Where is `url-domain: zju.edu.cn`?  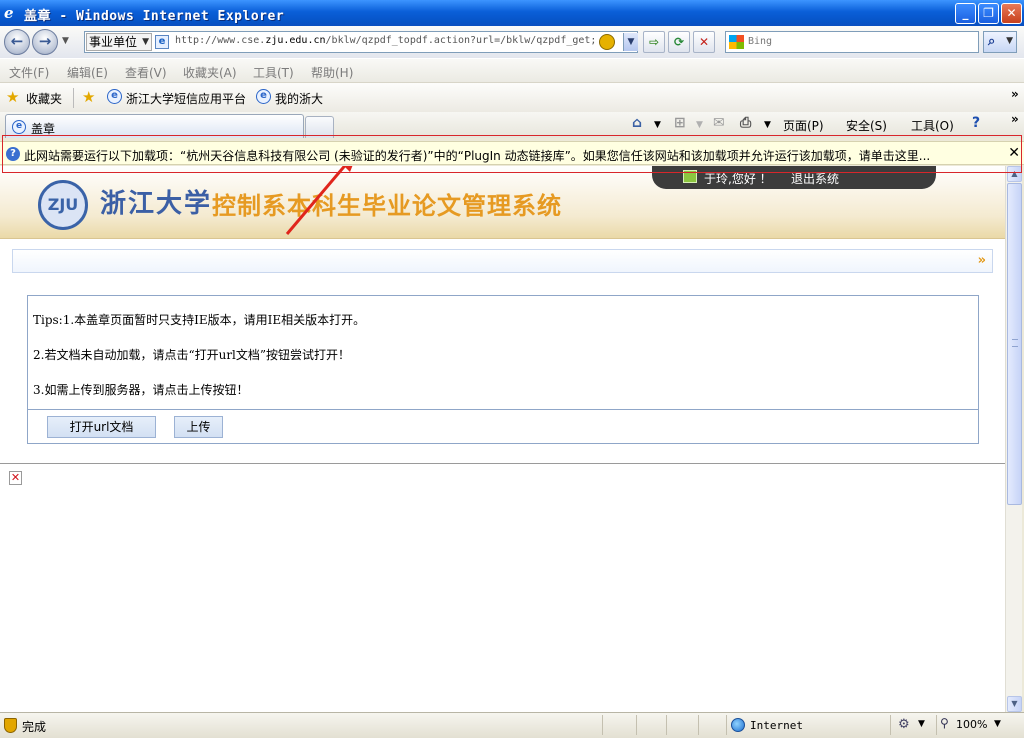
url-domain: zju.edu.cn is located at coordinates (295, 40).